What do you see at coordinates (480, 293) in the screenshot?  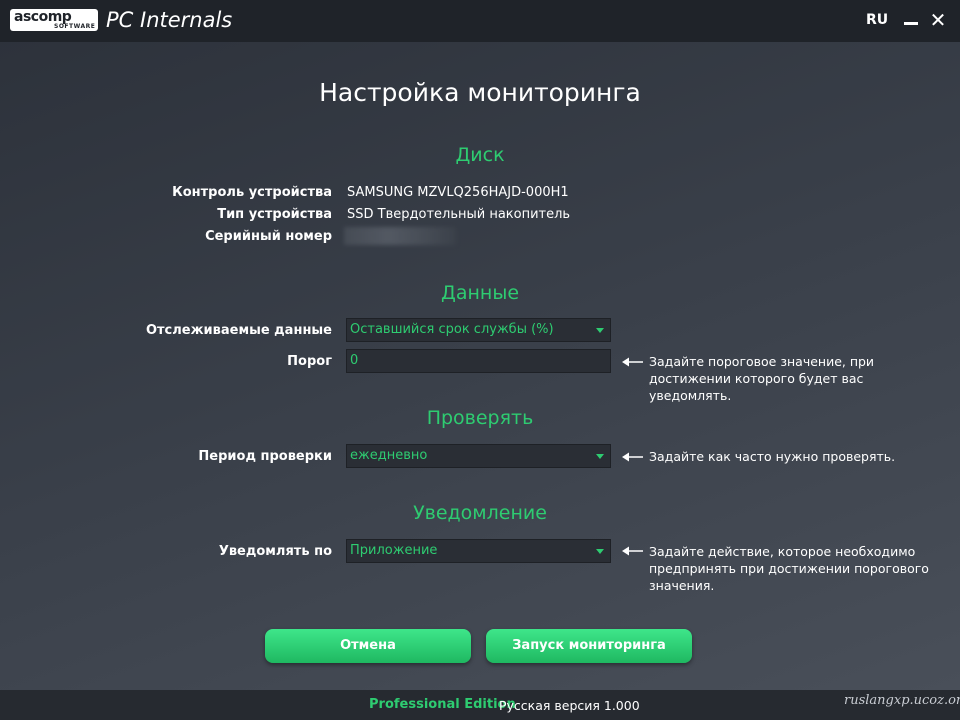 I see `section-title-data: Данные` at bounding box center [480, 293].